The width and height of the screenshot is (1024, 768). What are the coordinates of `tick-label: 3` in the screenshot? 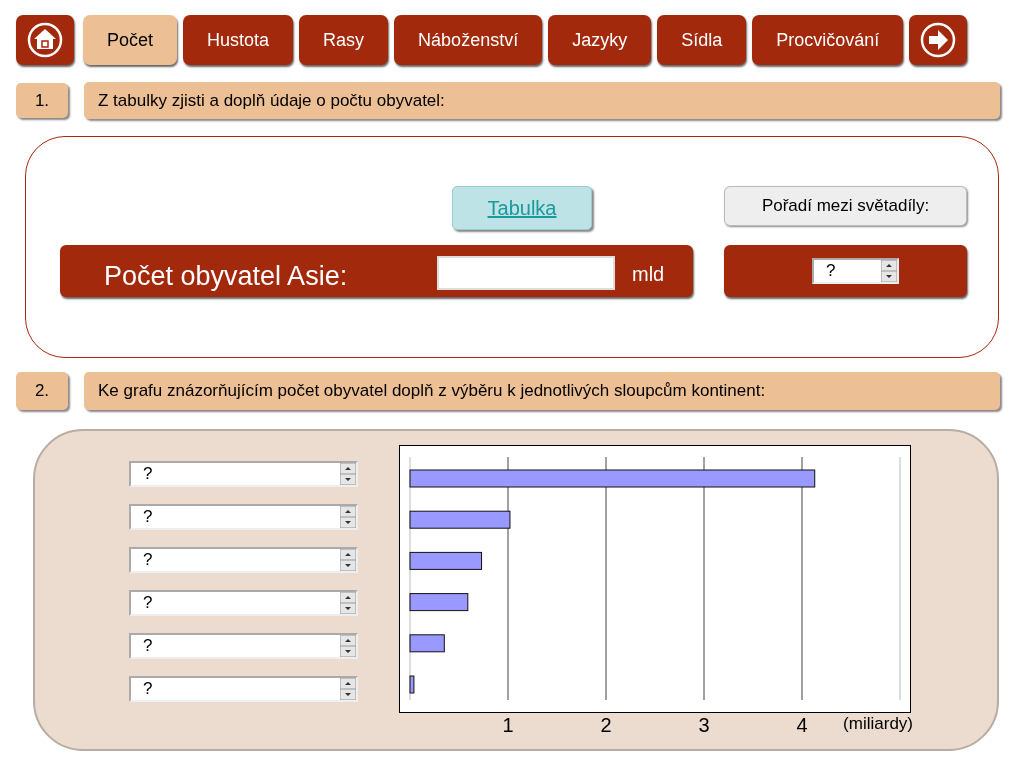 It's located at (704, 725).